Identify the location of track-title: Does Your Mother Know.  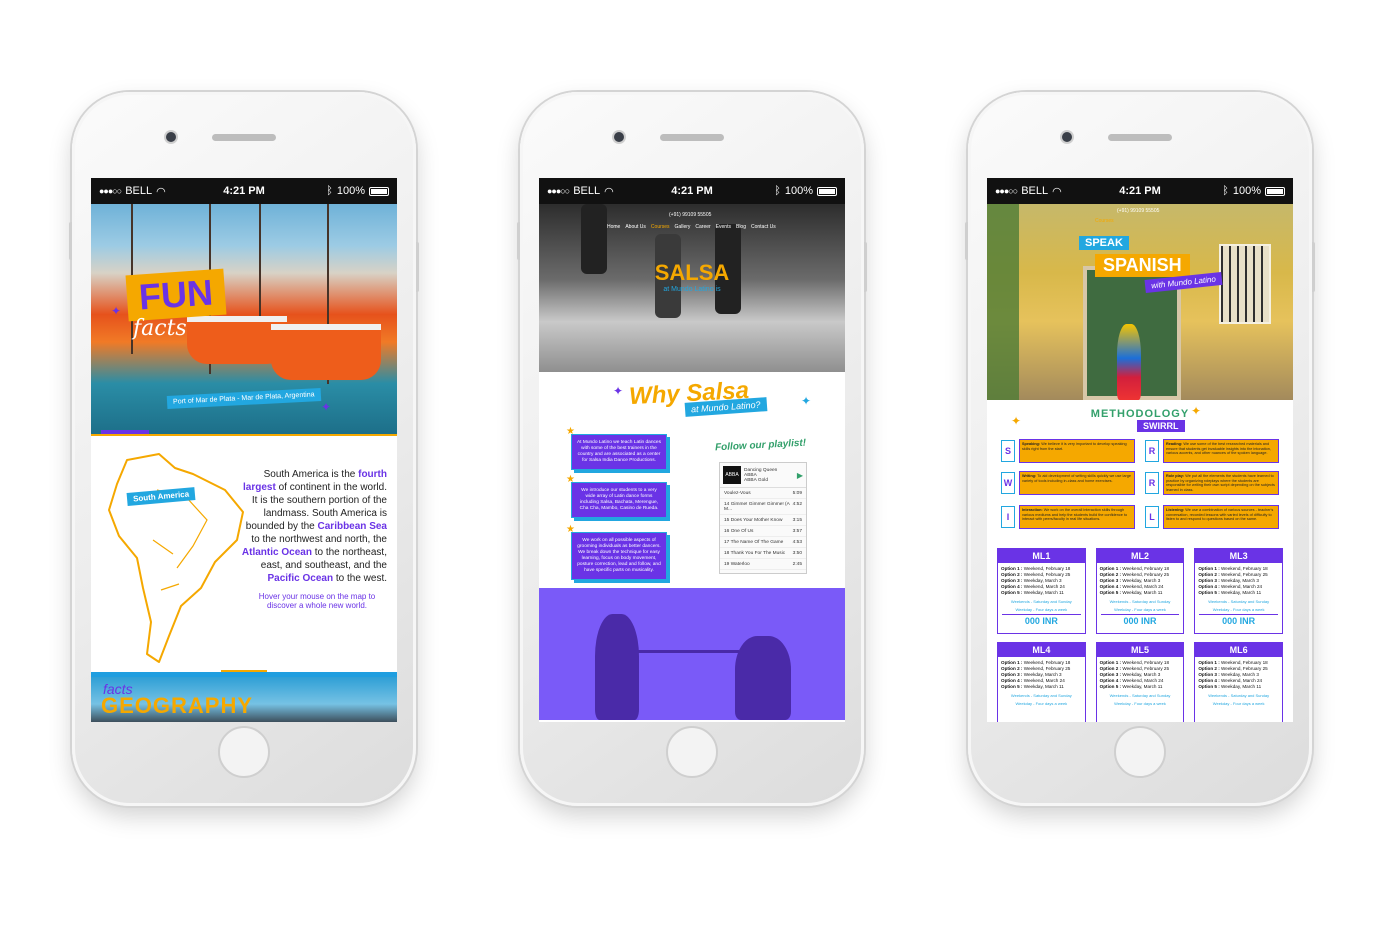
(756, 520).